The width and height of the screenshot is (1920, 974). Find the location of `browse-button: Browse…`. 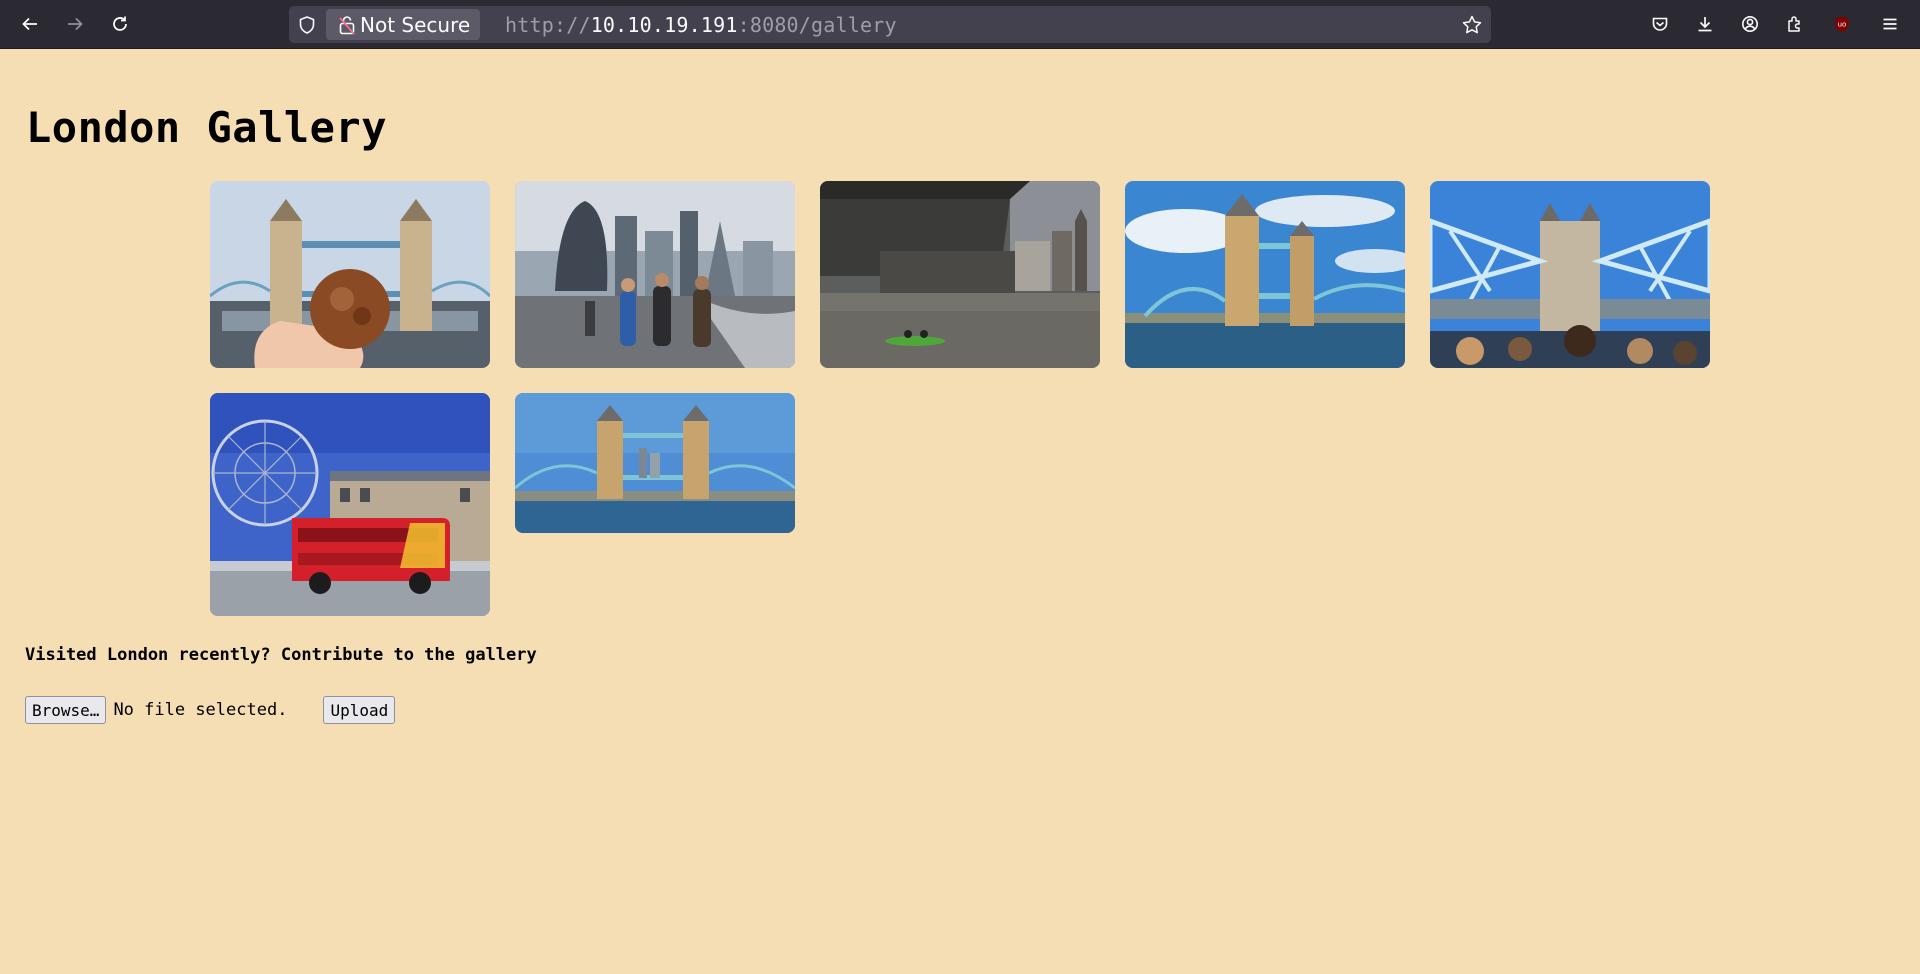

browse-button: Browse… is located at coordinates (66, 710).